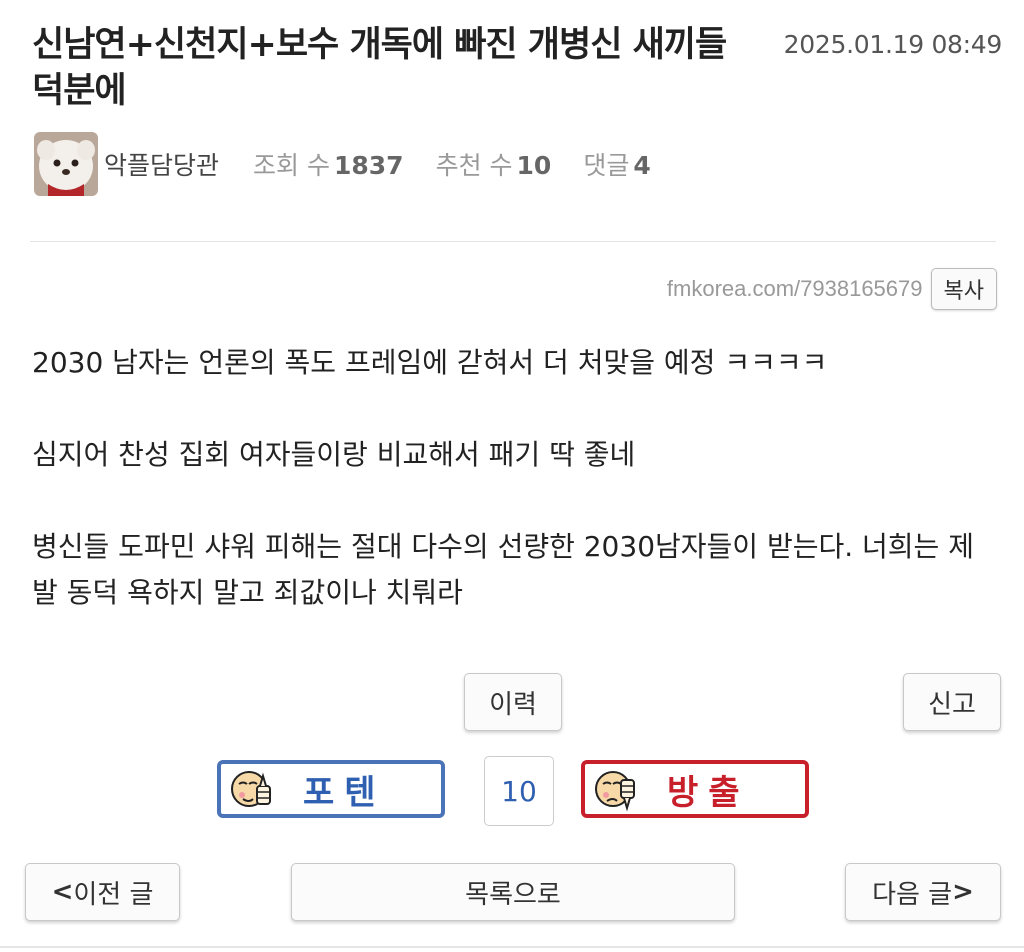  Describe the element at coordinates (513, 892) in the screenshot. I see `back-to-list-button: 목록으로` at that location.